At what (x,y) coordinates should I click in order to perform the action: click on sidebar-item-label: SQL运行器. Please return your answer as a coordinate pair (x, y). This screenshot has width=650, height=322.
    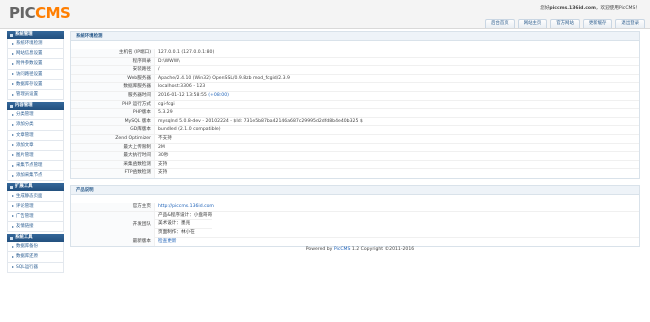
    Looking at the image, I should click on (27, 267).